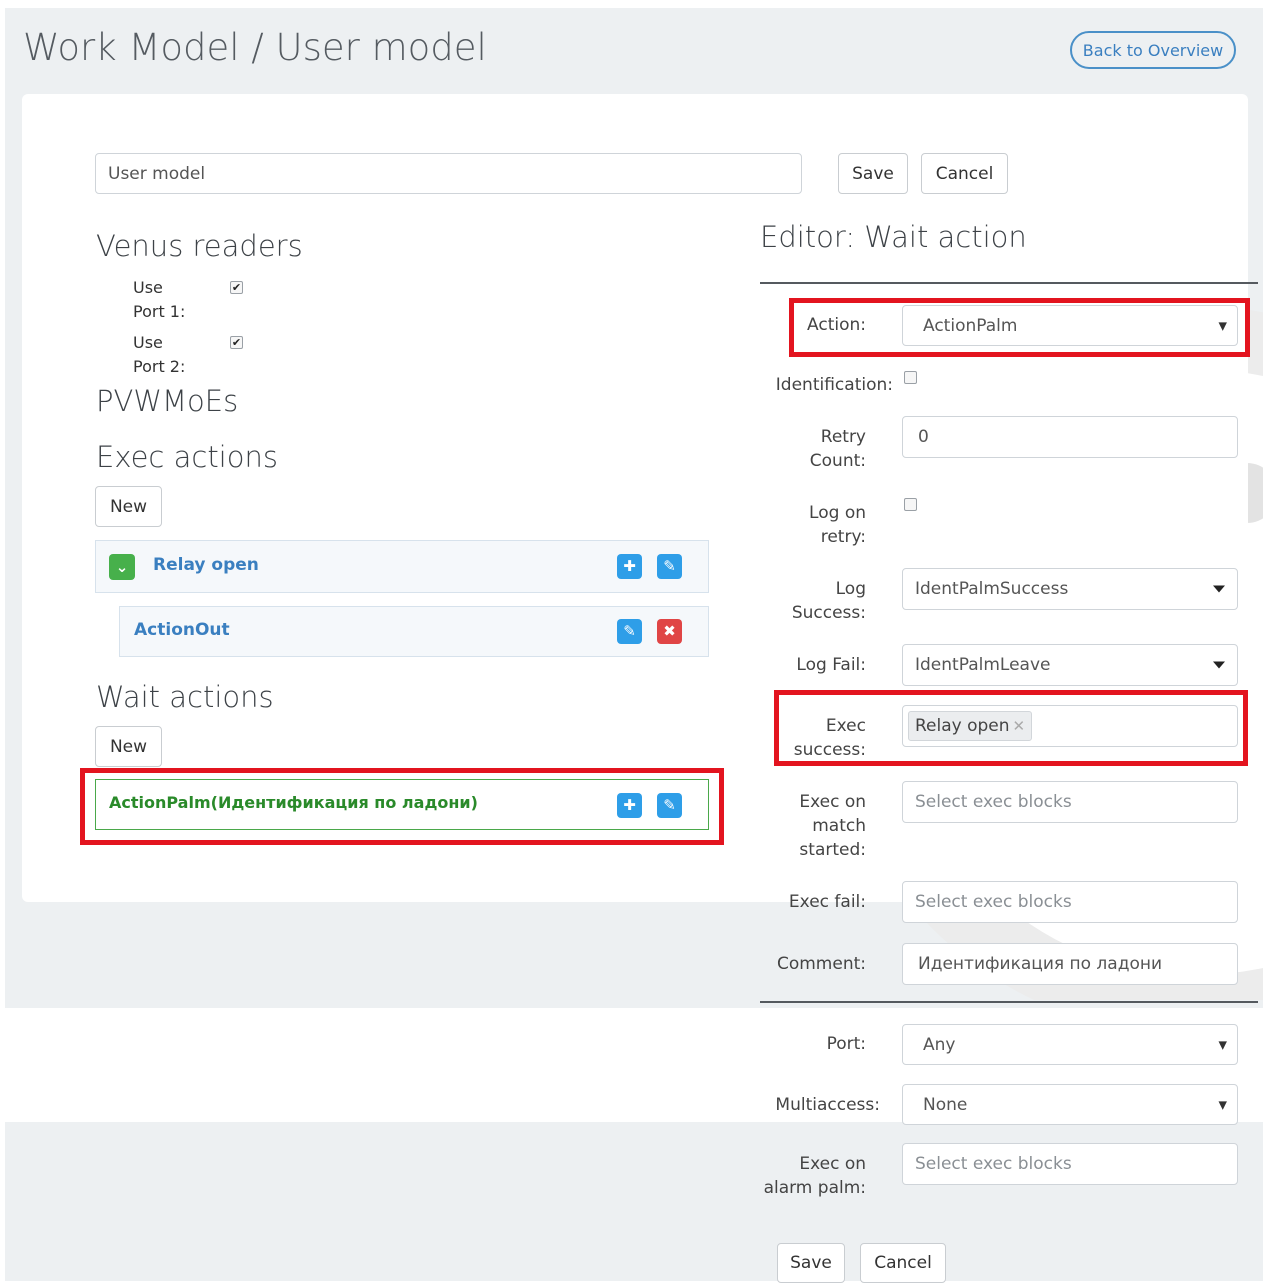  Describe the element at coordinates (1070, 325) in the screenshot. I see `action-select: ActionPalm ▼` at that location.